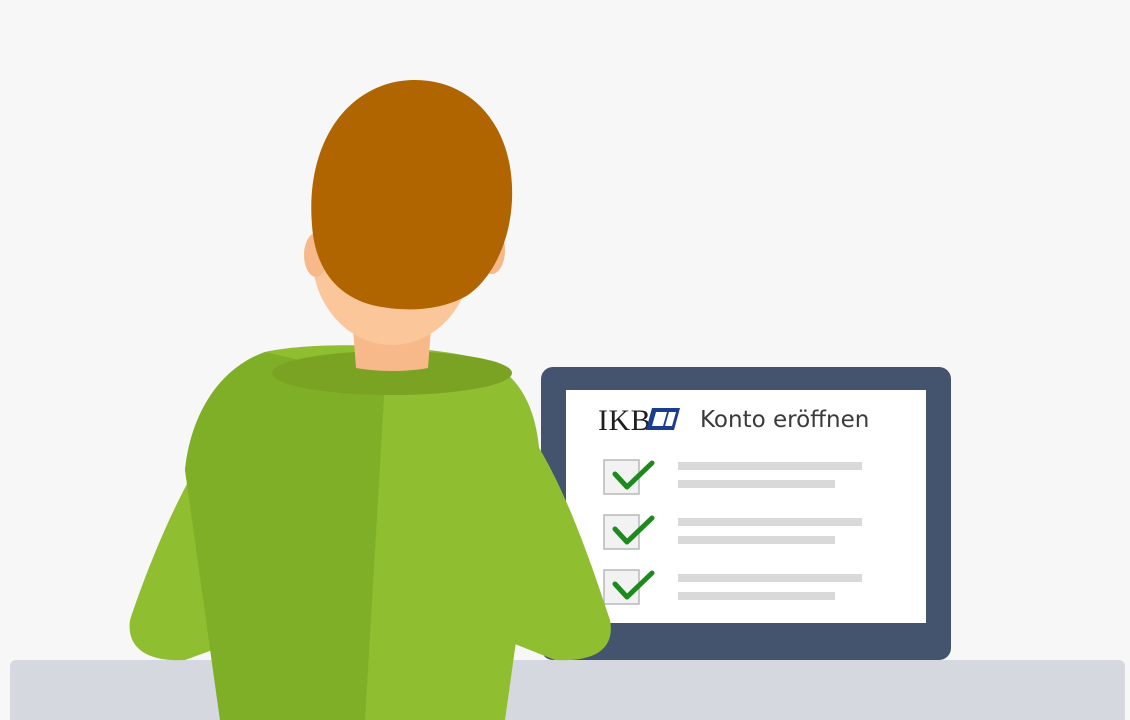  Describe the element at coordinates (784, 420) in the screenshot. I see `screen-title: Konto eröffnen` at that location.